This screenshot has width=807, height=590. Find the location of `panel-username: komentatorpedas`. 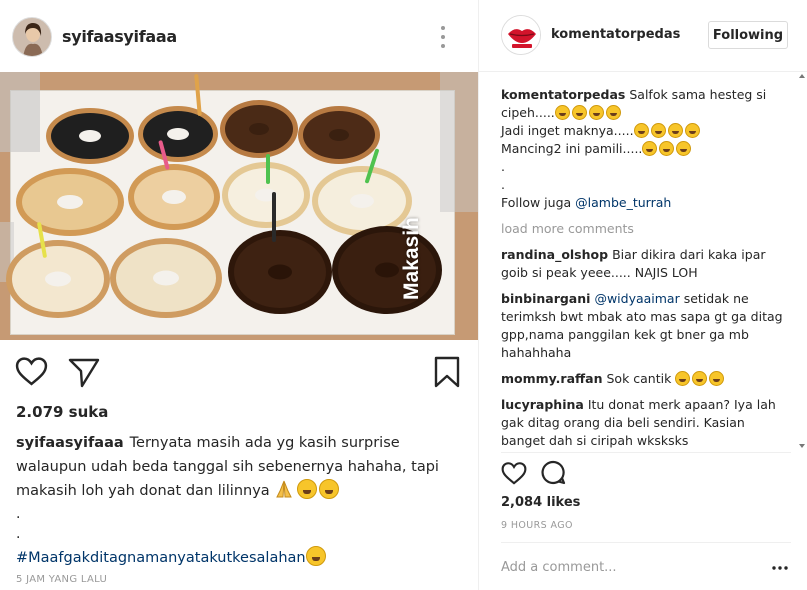

panel-username: komentatorpedas is located at coordinates (615, 34).